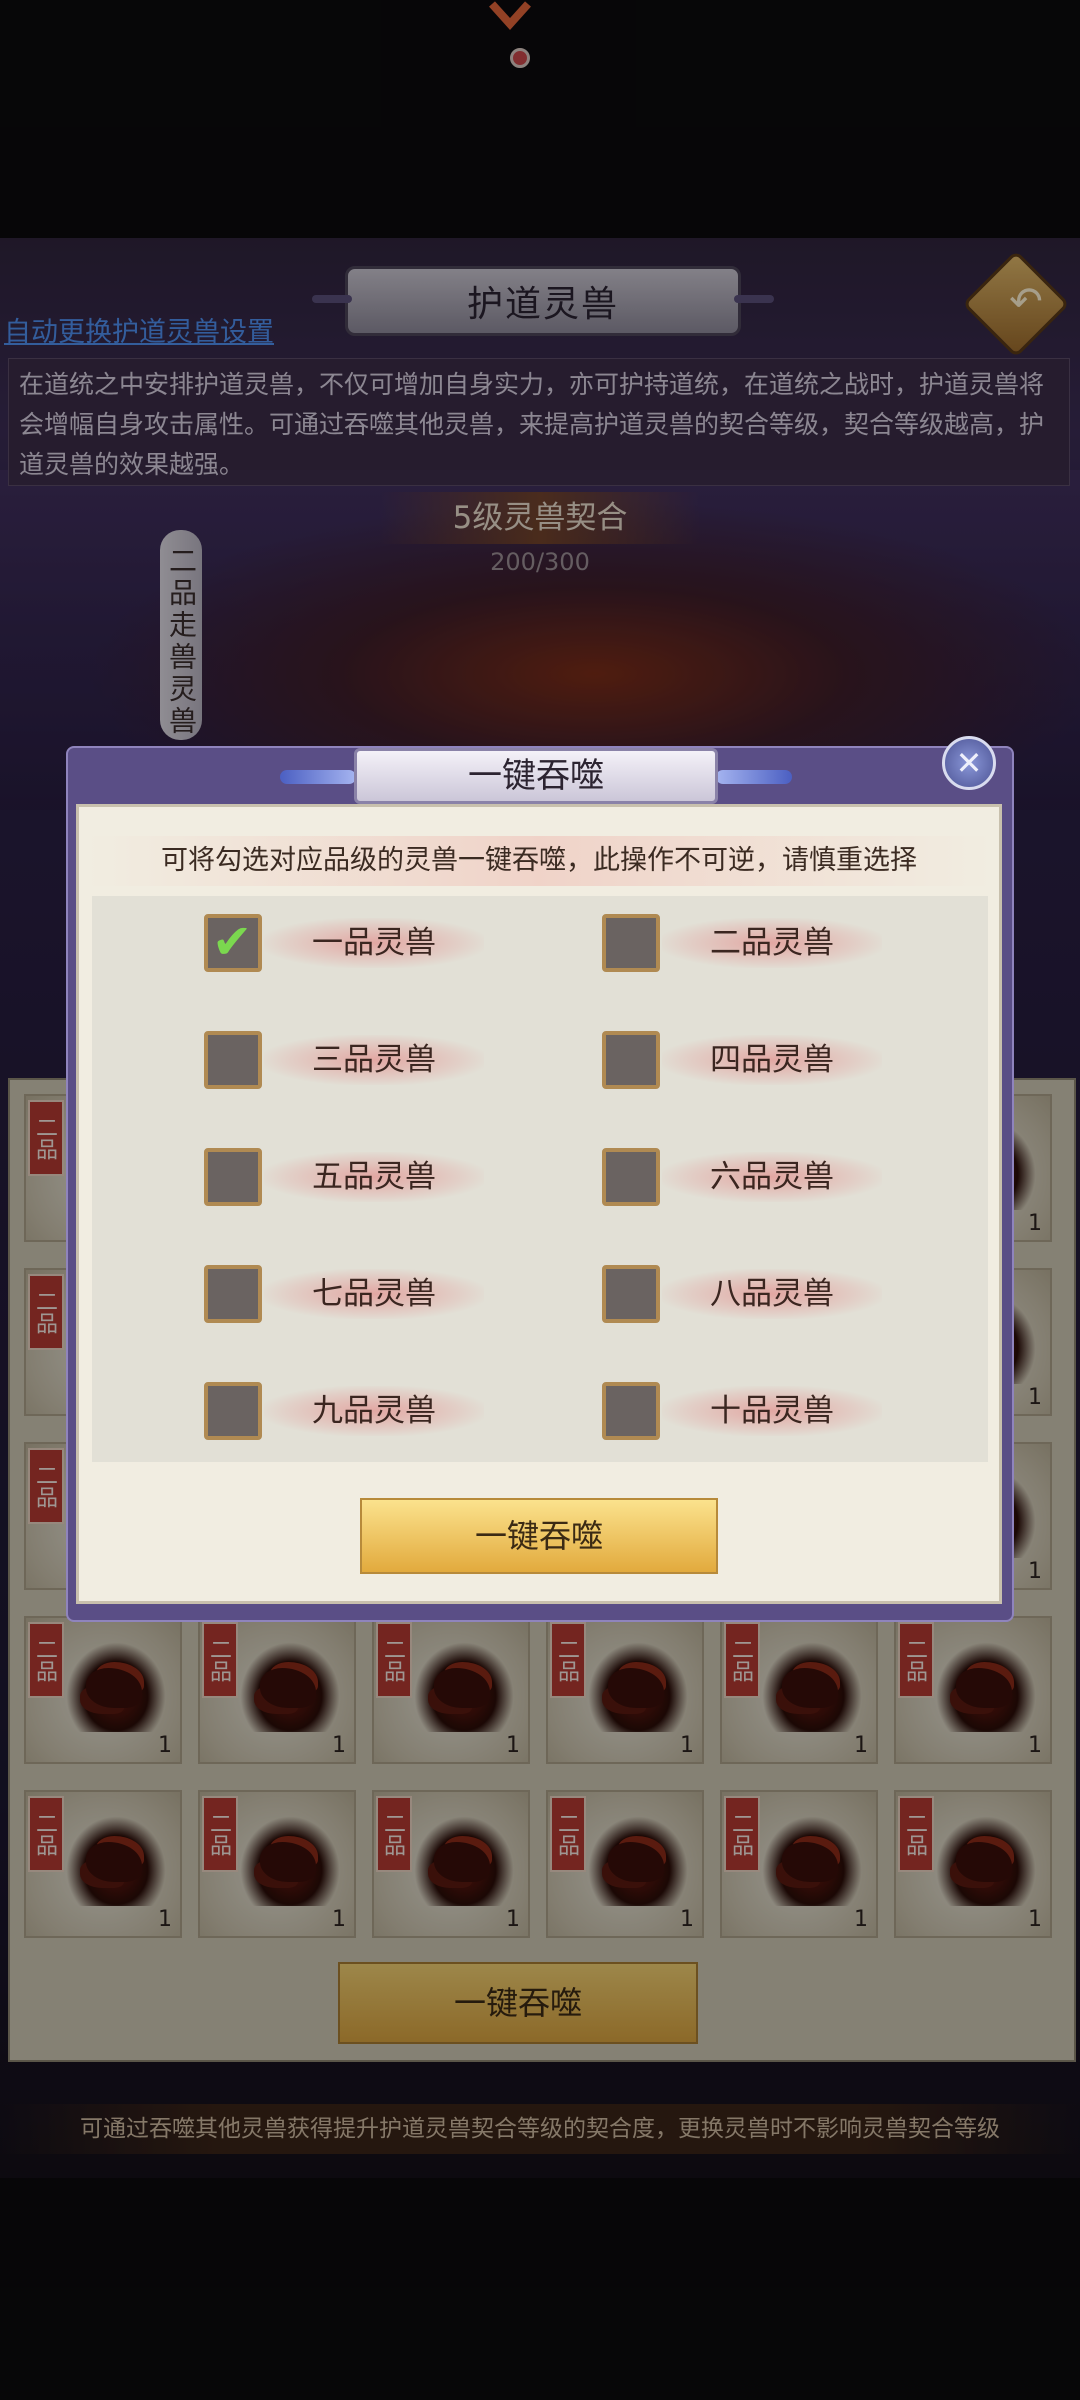  Describe the element at coordinates (754, 777) in the screenshot. I see `title-ornament-right` at that location.